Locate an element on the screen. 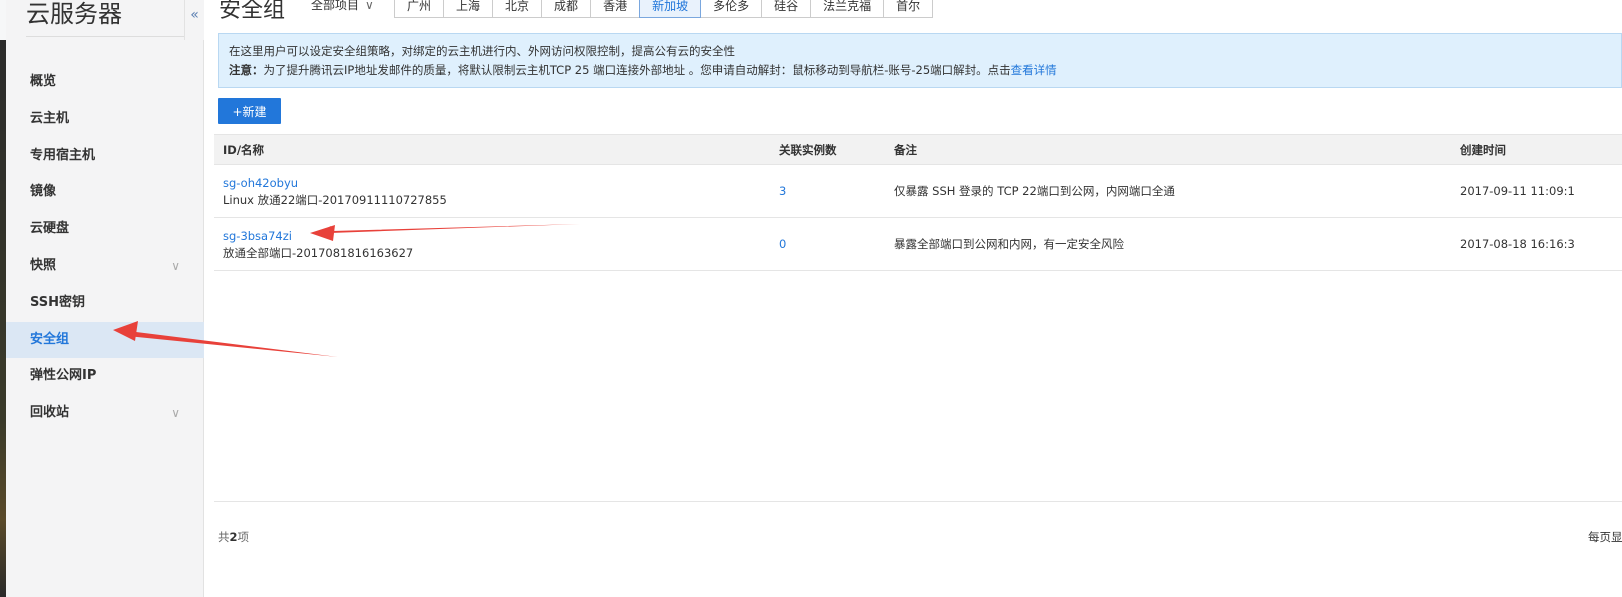  region-tab-shanghai: 上海 is located at coordinates (468, 9).